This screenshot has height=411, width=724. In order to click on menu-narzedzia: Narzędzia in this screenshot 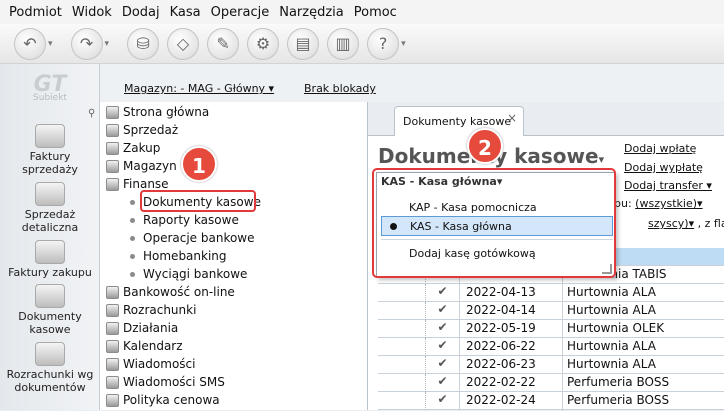, I will do `click(311, 12)`.